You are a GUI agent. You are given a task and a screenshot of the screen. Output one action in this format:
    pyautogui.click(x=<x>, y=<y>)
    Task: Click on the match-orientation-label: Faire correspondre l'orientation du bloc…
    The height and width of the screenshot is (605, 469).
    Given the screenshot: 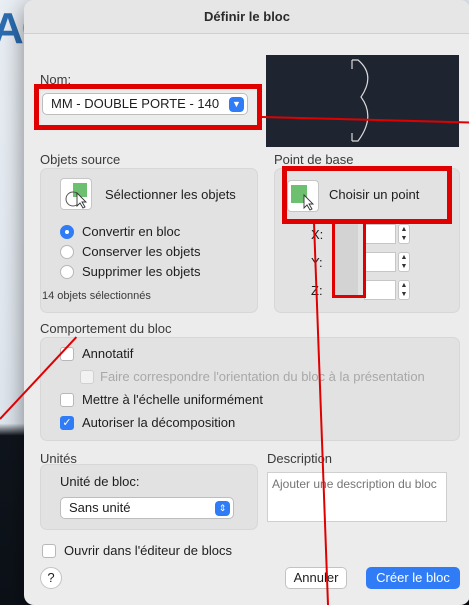 What is the action you would take?
    pyautogui.click(x=262, y=376)
    